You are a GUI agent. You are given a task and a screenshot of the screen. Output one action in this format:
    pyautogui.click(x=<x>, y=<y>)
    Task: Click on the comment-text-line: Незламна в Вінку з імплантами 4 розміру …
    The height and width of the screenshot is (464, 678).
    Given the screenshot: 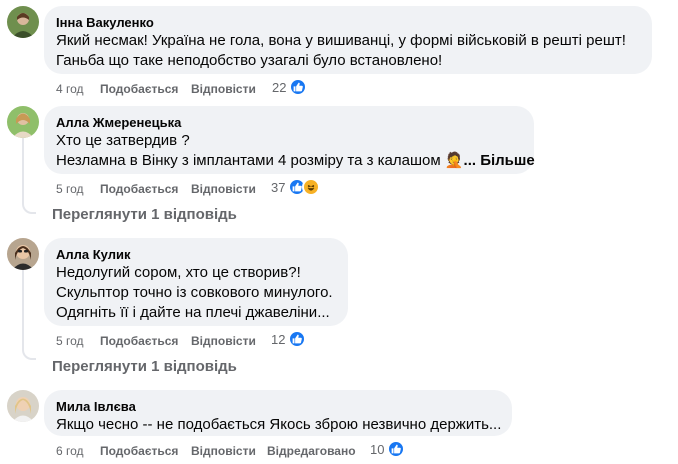 What is the action you would take?
    pyautogui.click(x=295, y=161)
    